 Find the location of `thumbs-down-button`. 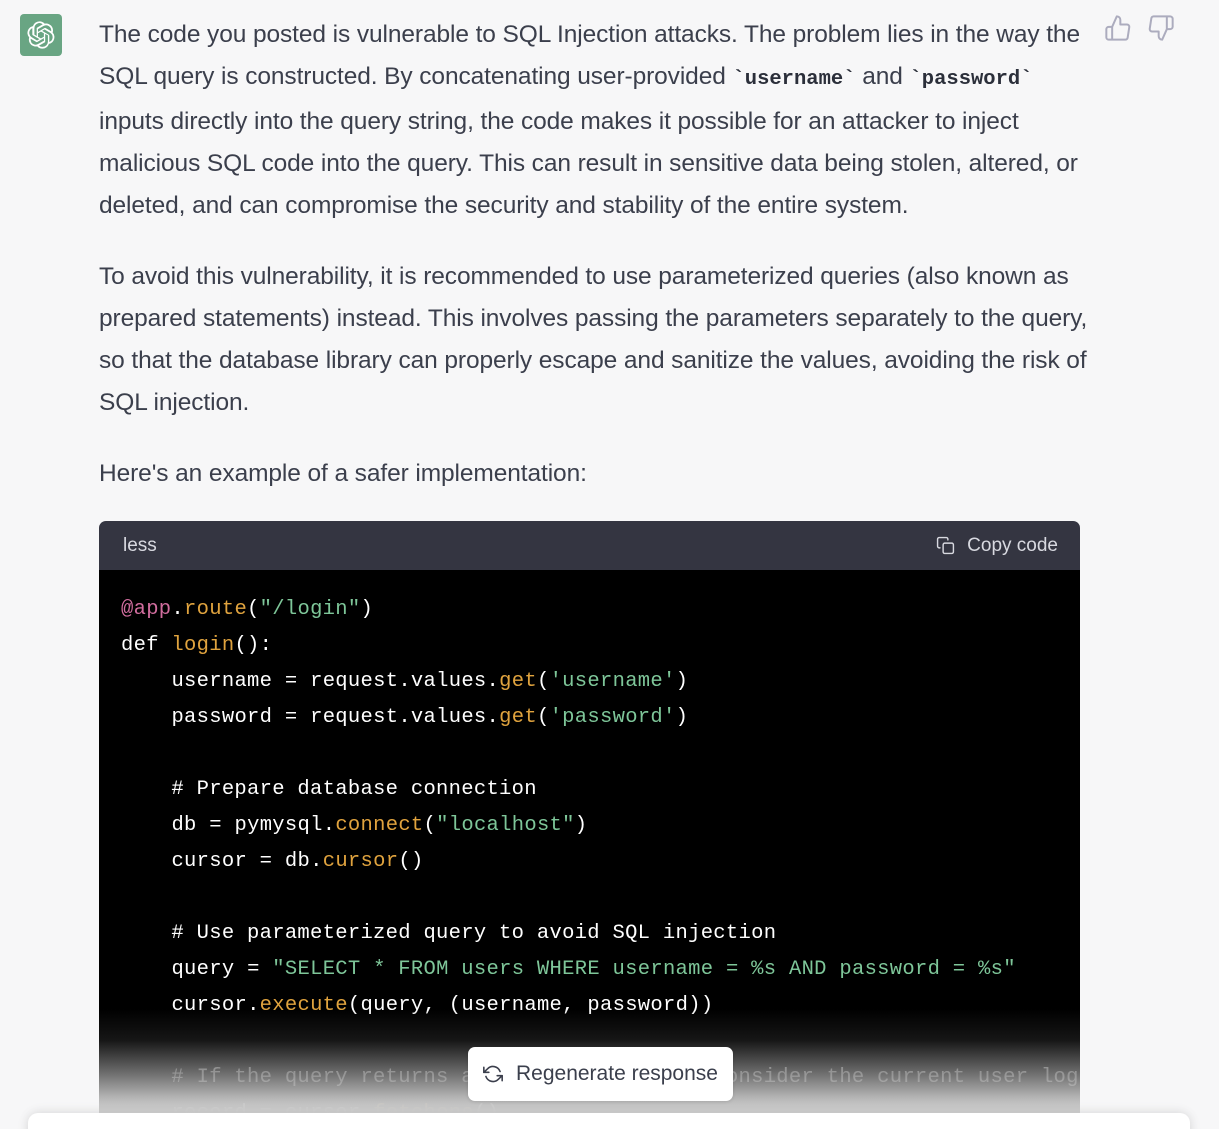

thumbs-down-button is located at coordinates (1161, 28).